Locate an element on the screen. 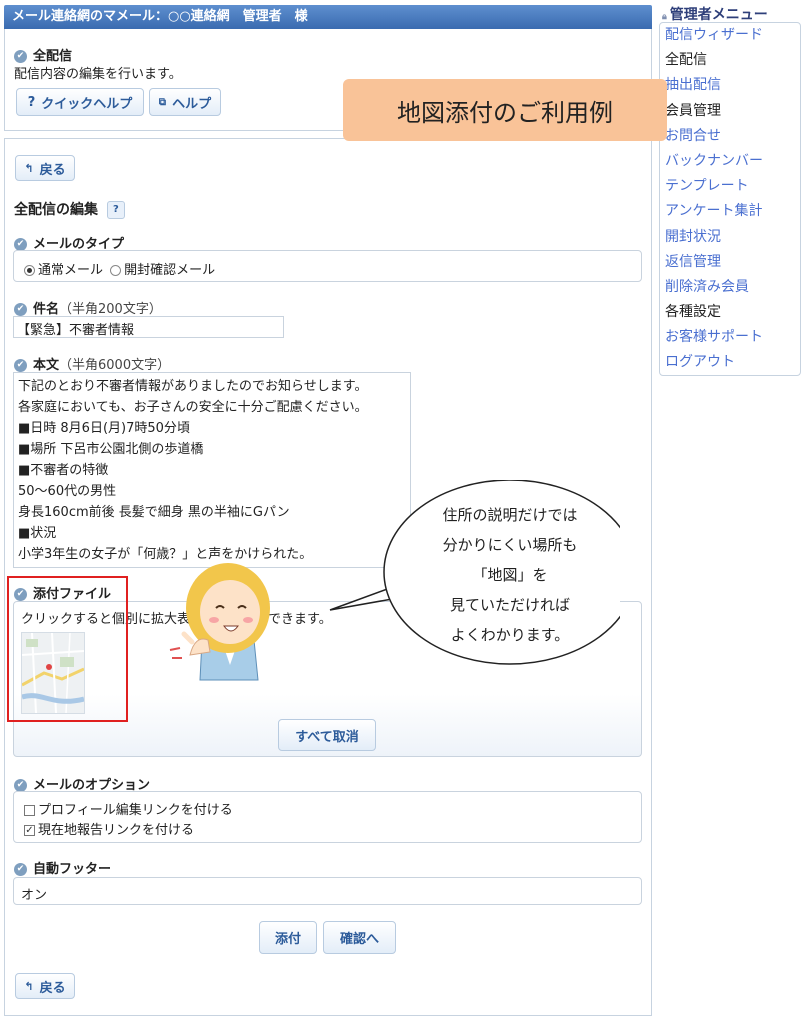 Image resolution: width=806 pixels, height=1020 pixels. speech-line: 住所の説明だけでは is located at coordinates (510, 515).